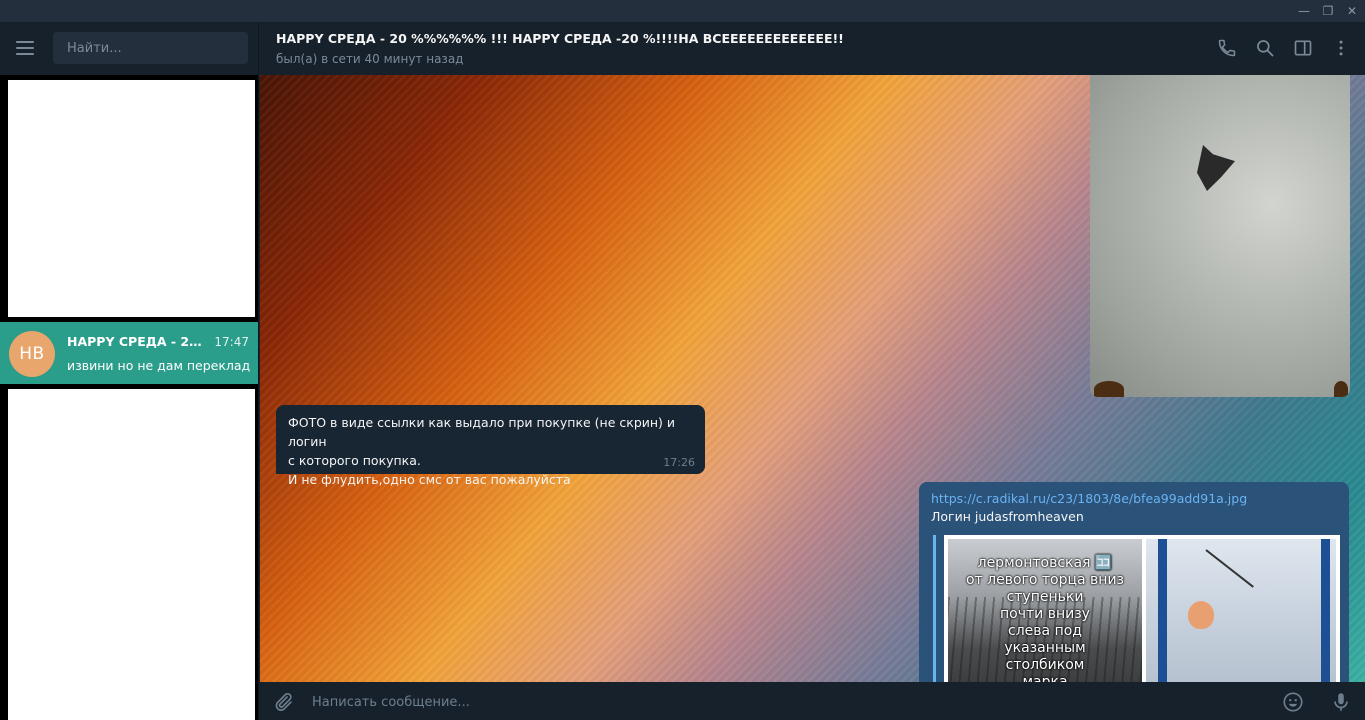 The image size is (1365, 720). Describe the element at coordinates (1304, 11) in the screenshot. I see `minimize-button: —` at that location.